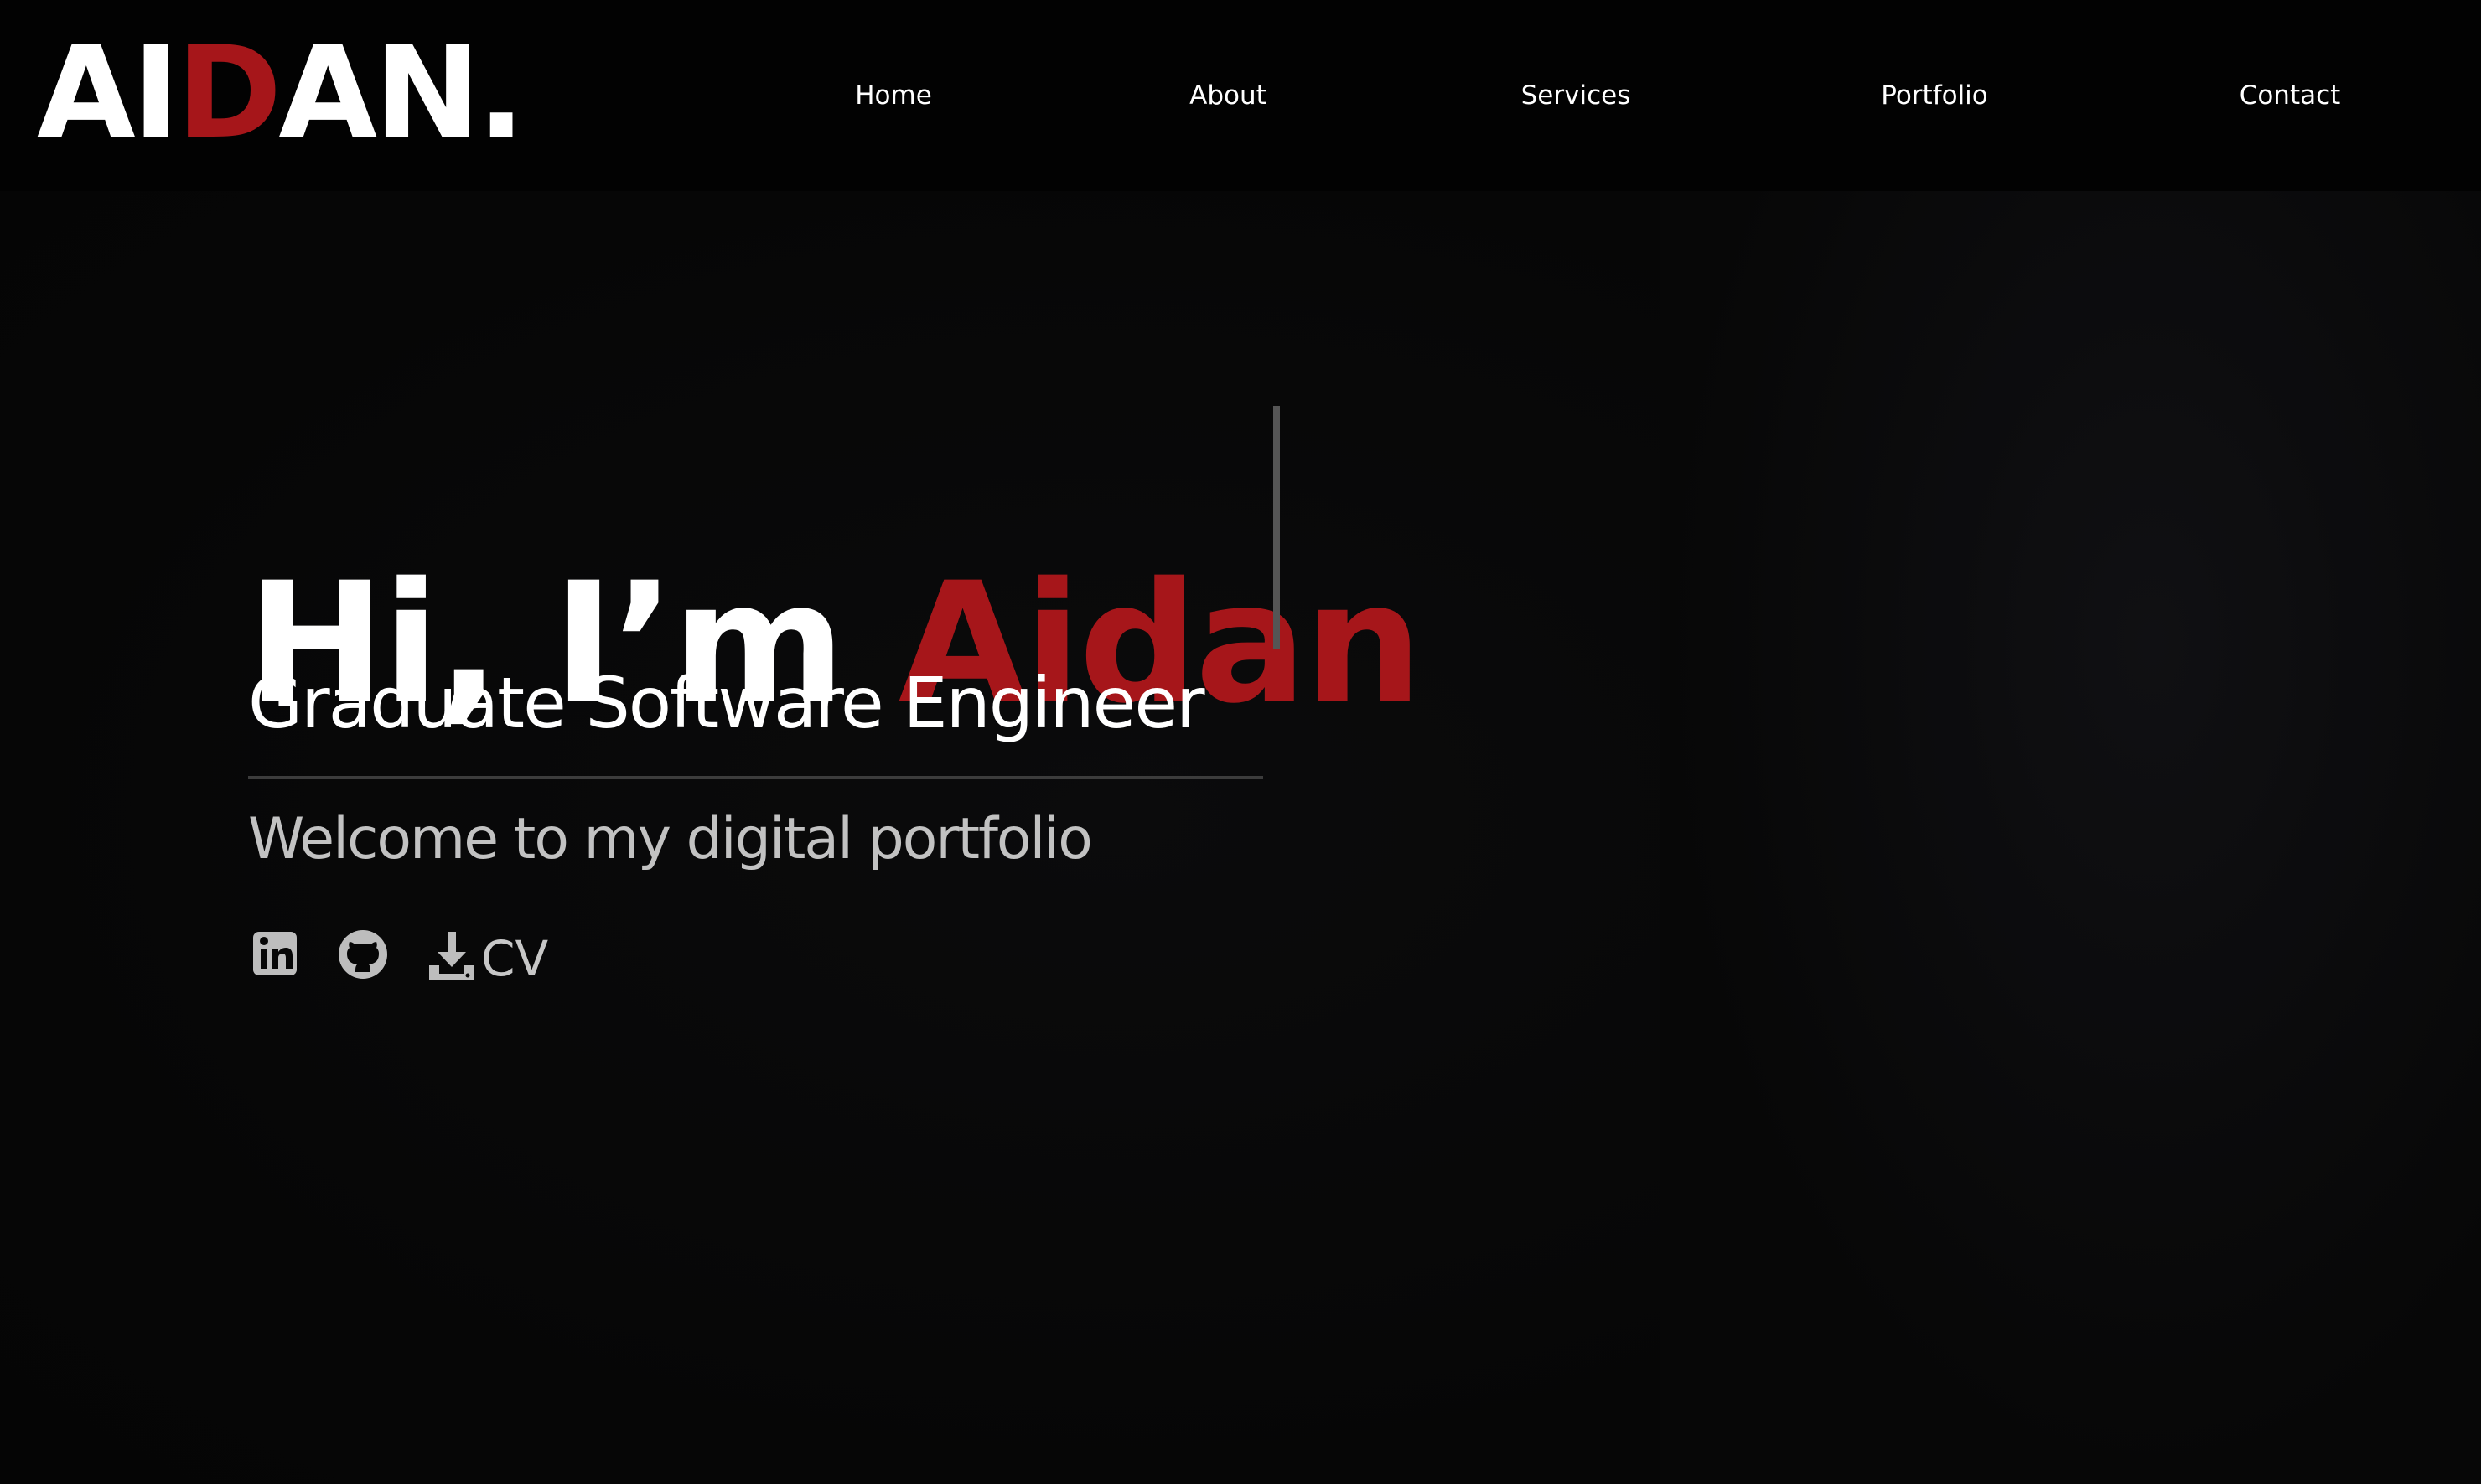 This screenshot has height=1484, width=2481. I want to click on cv-label: CV, so click(515, 958).